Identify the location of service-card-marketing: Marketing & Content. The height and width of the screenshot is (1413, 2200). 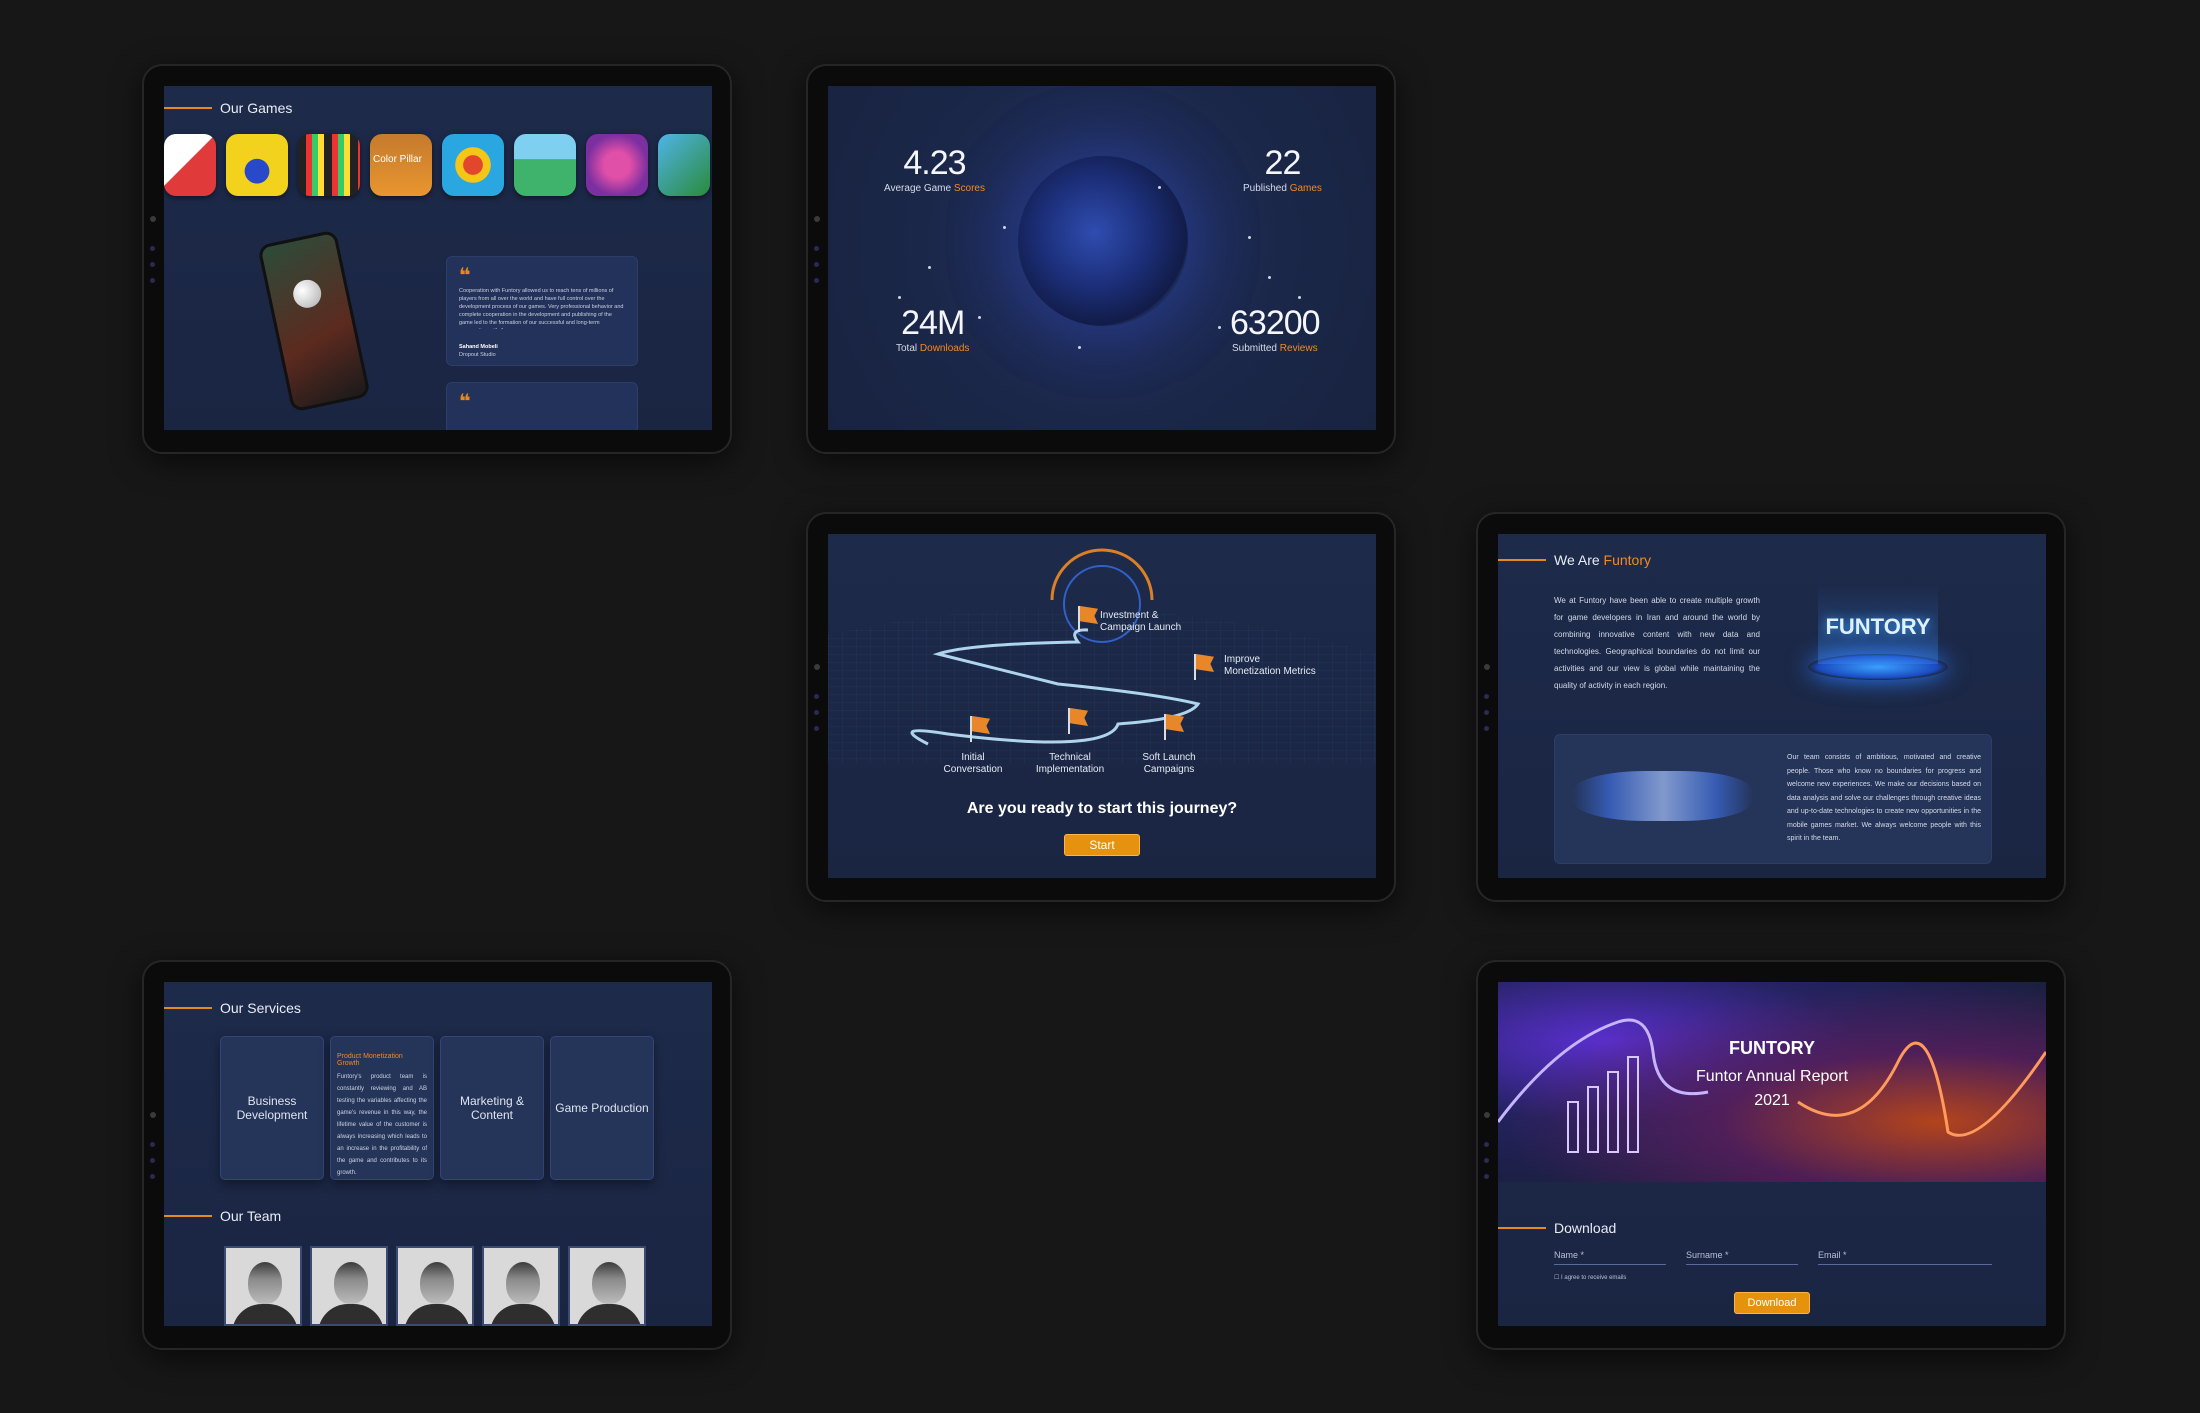
(492, 1108).